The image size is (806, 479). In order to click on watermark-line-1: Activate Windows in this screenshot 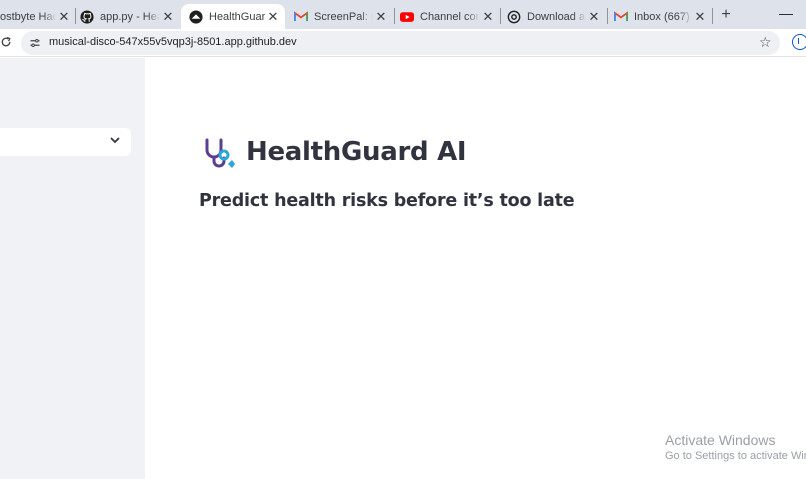, I will do `click(720, 440)`.